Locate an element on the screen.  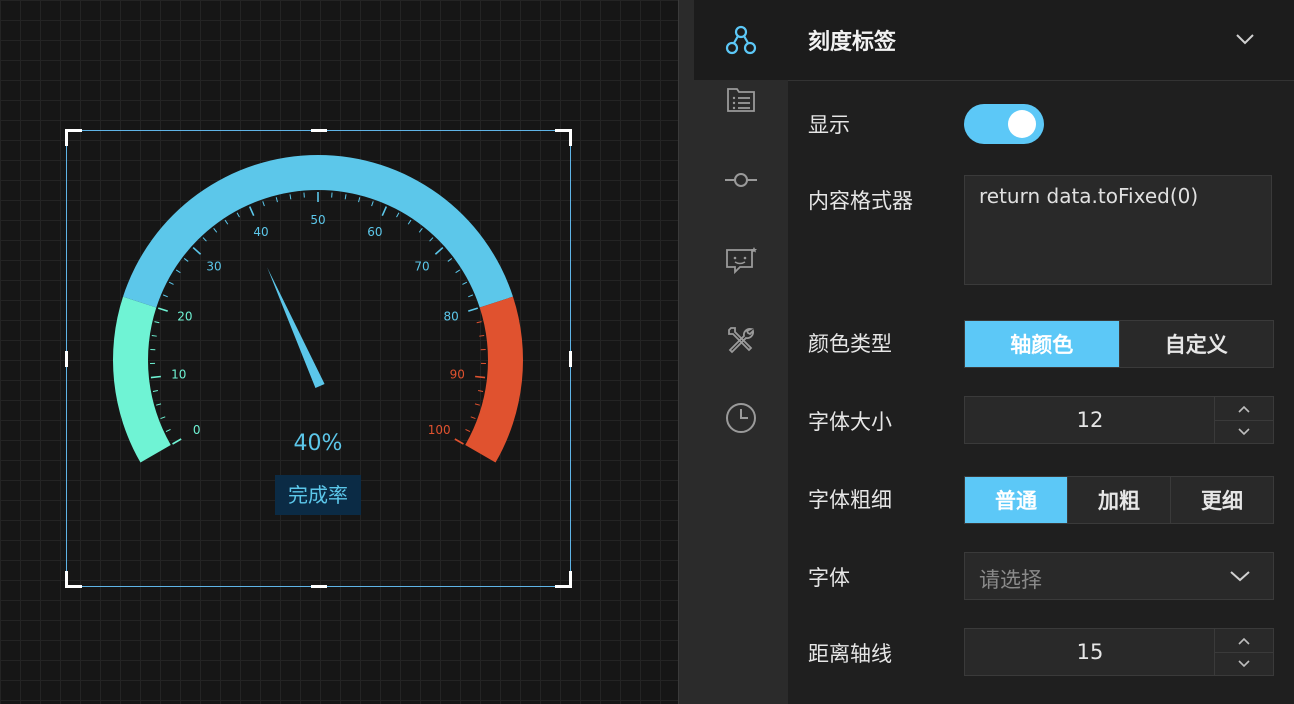
resize-handle-top is located at coordinates (319, 130).